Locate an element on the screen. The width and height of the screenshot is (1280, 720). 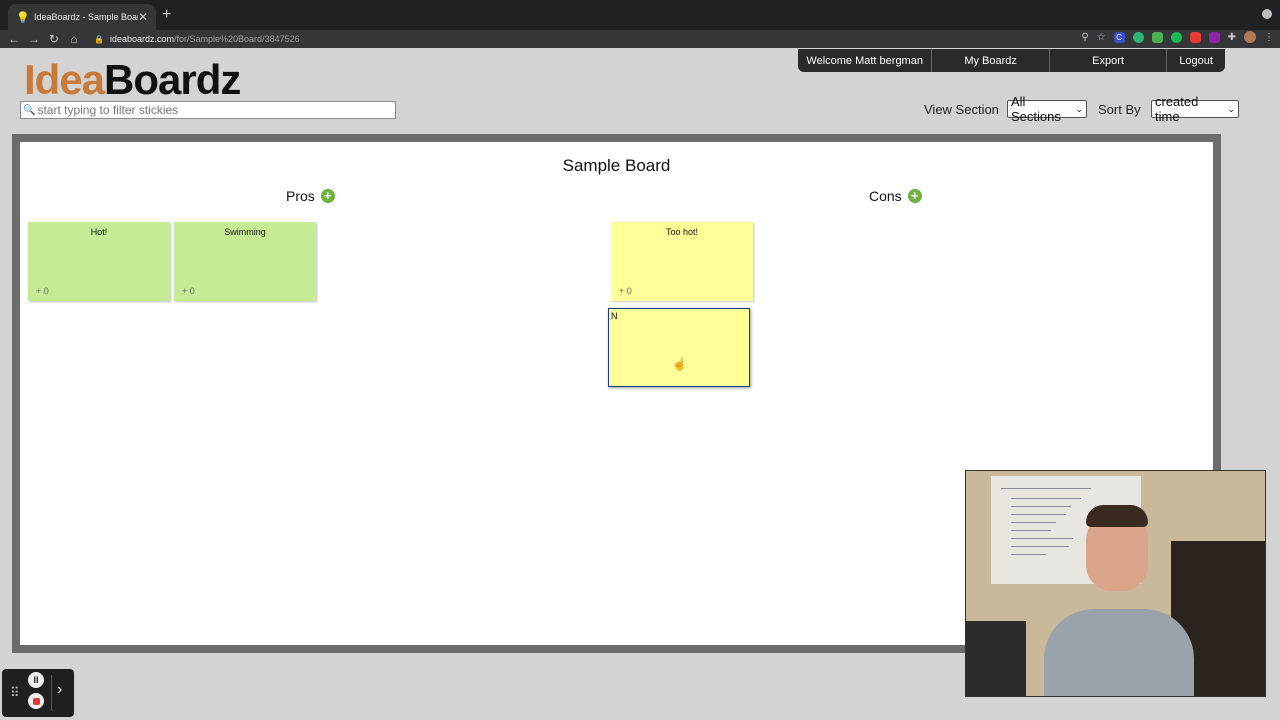
close-tab-icon: ✕ is located at coordinates (143, 17).